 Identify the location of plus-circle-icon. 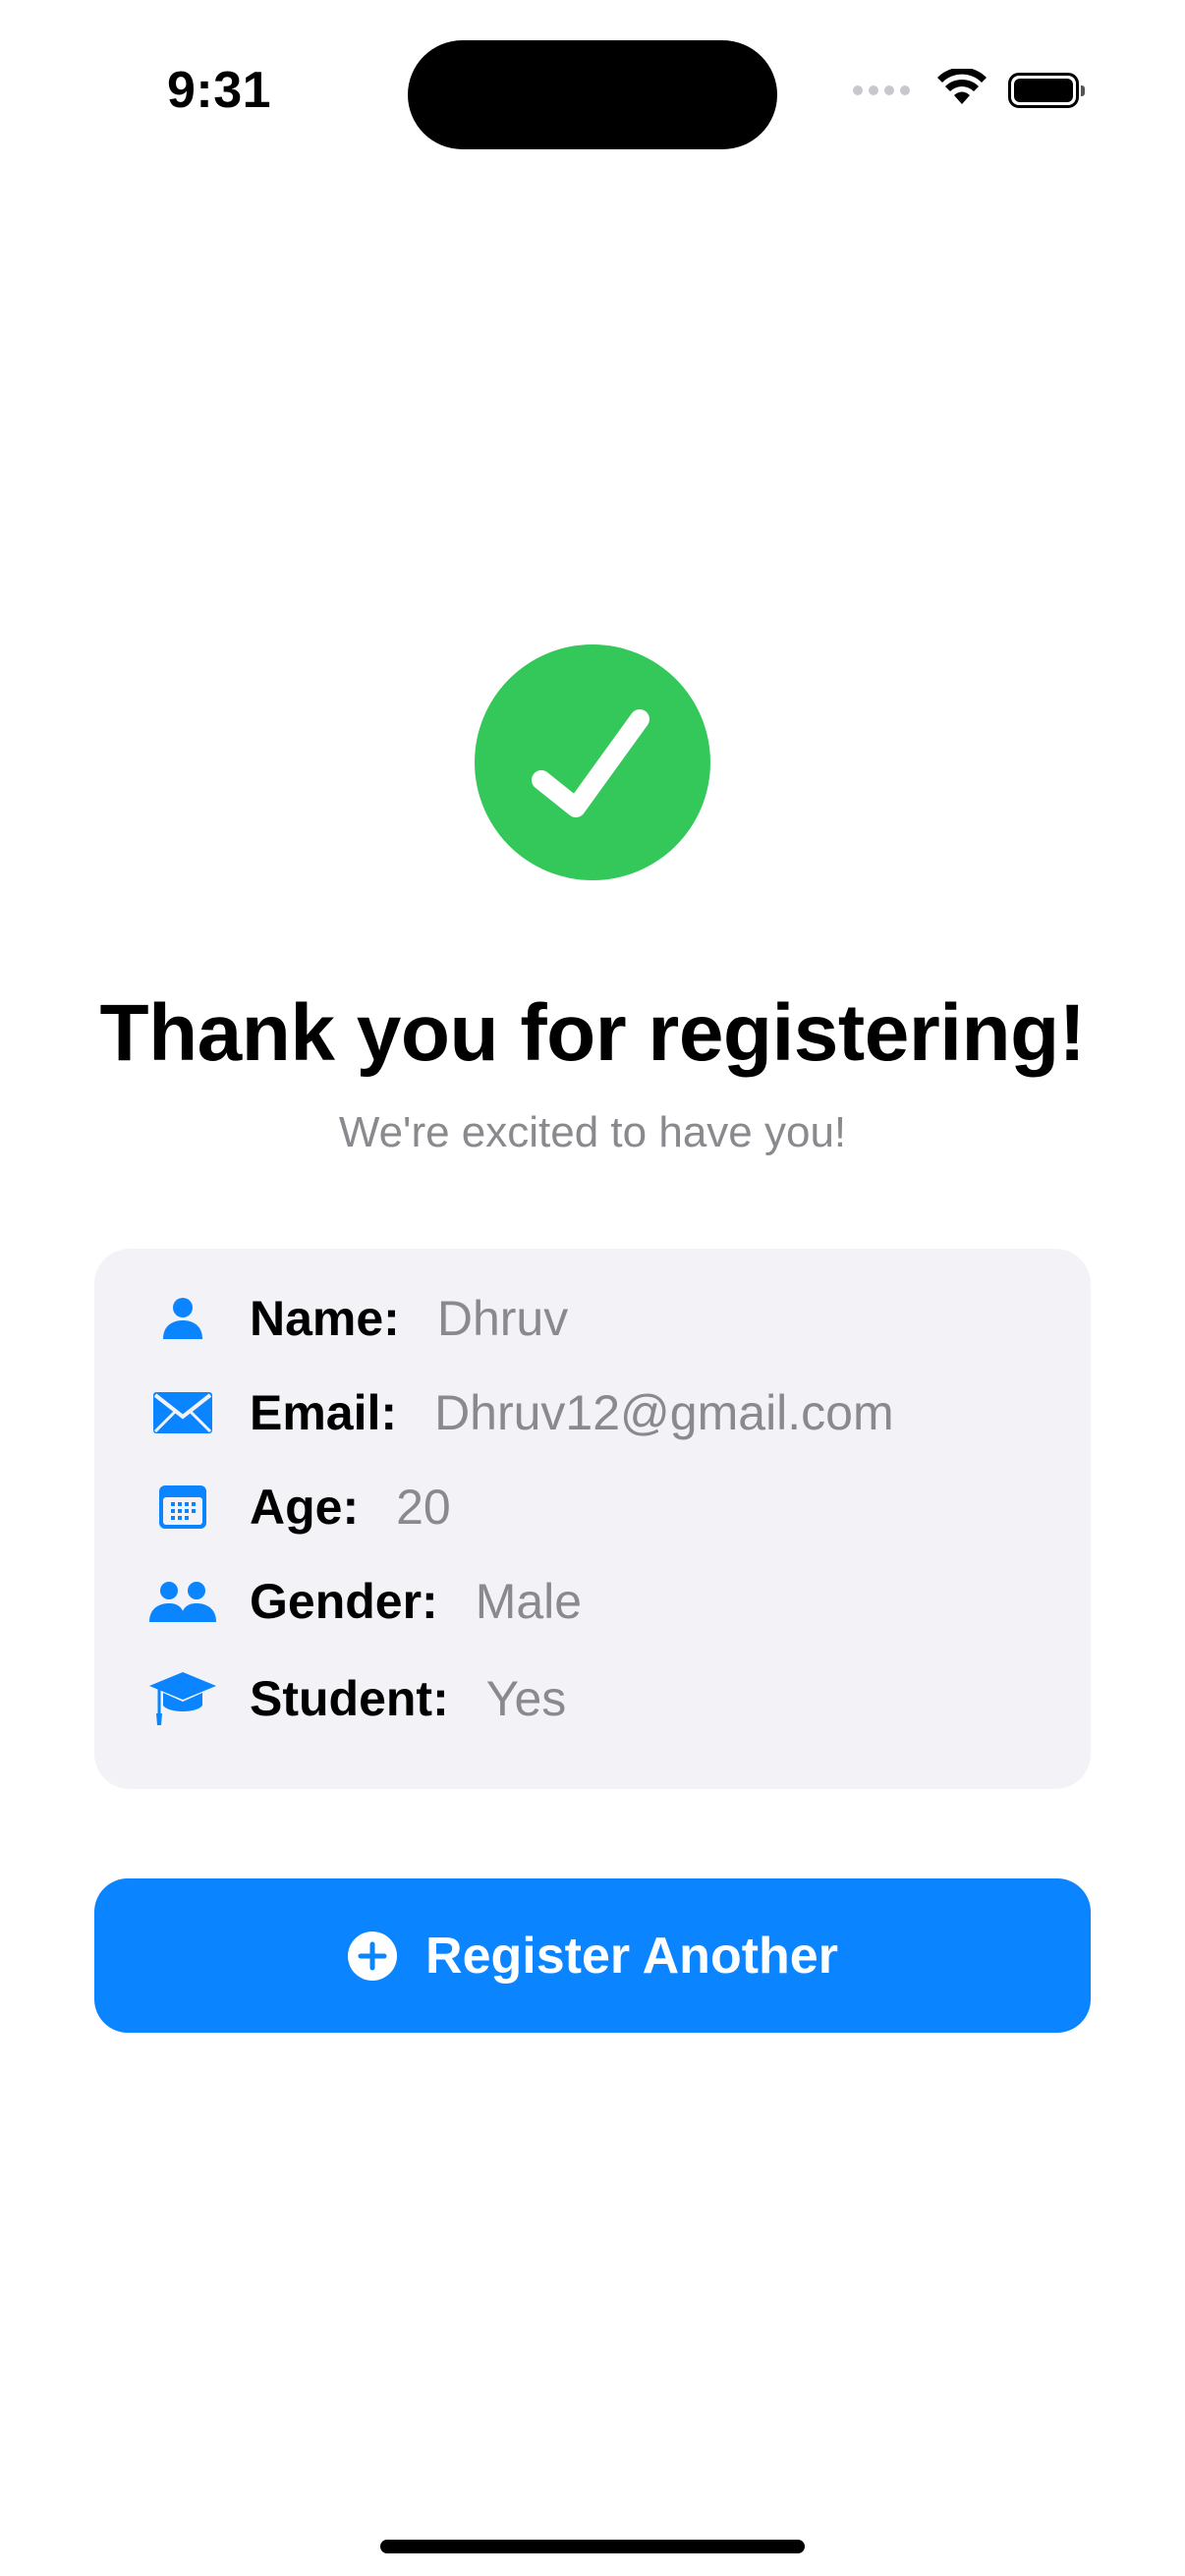
(373, 1956).